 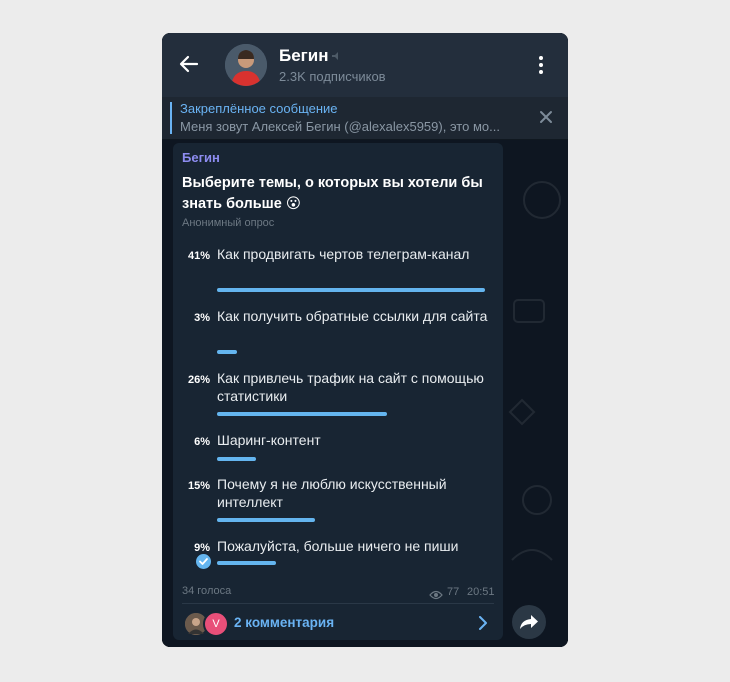 I want to click on poll-option-text: Как продвигать чертов телеграм-канал, so click(x=343, y=254).